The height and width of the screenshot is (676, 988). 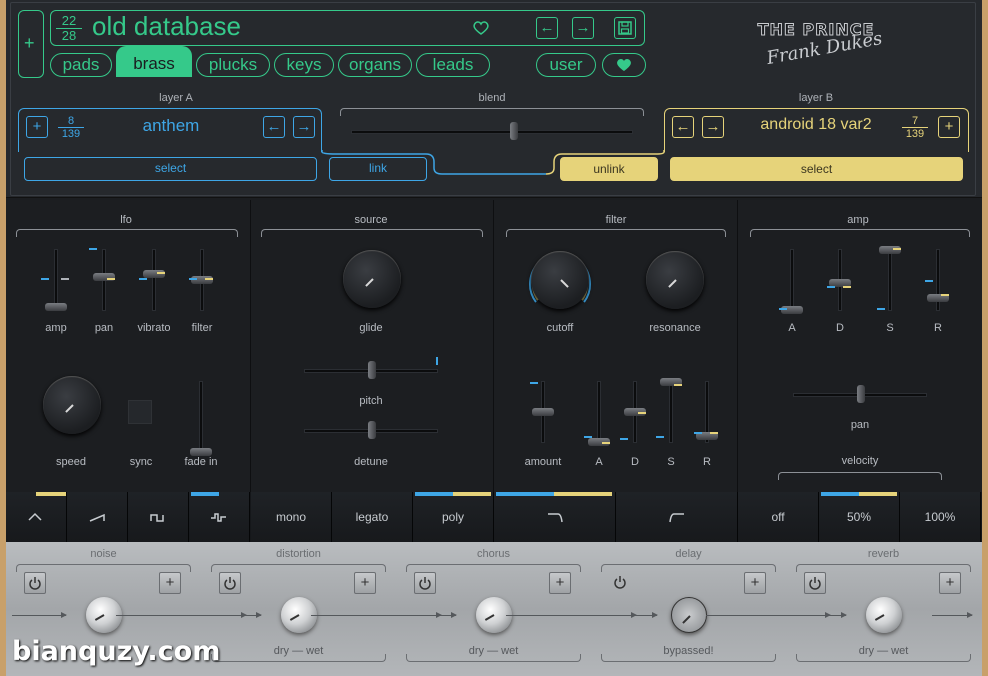 What do you see at coordinates (103, 568) in the screenshot?
I see `noise-bracket` at bounding box center [103, 568].